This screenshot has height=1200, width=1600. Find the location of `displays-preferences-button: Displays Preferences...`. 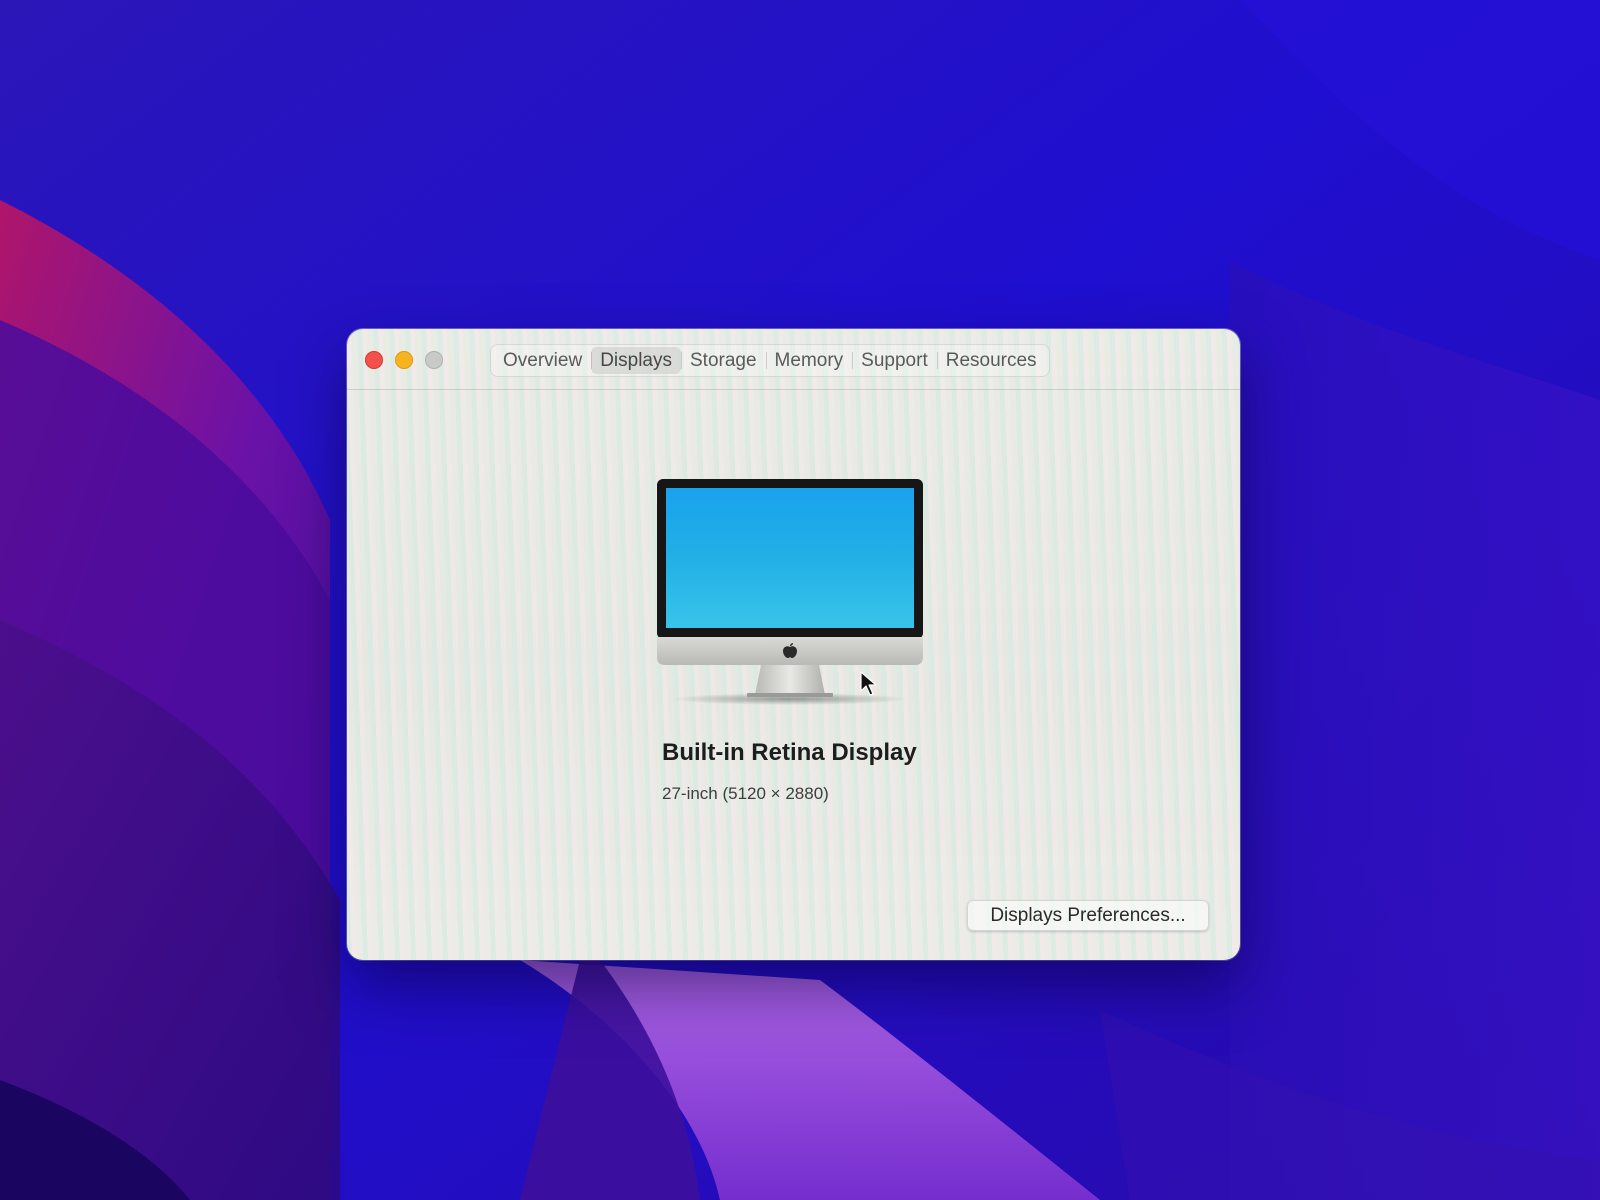

displays-preferences-button: Displays Preferences... is located at coordinates (1088, 915).